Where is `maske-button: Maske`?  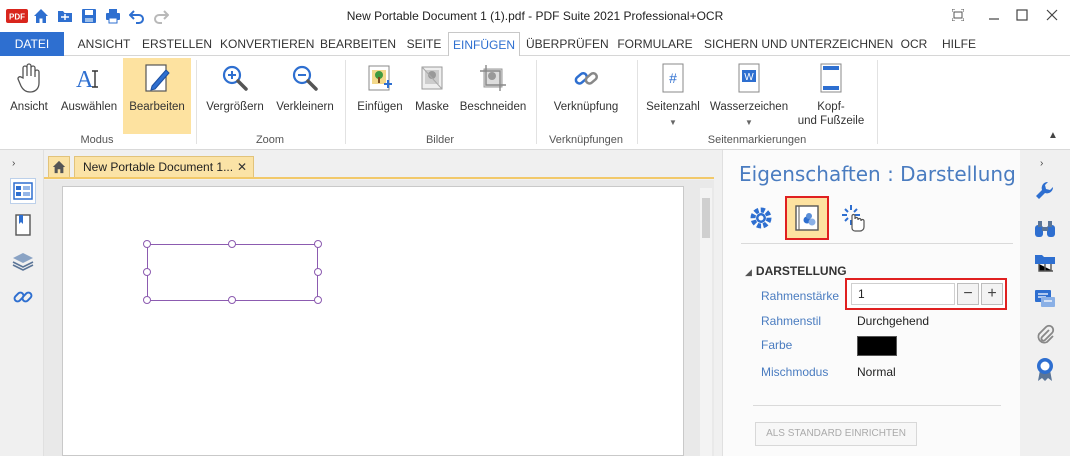
maske-button: Maske is located at coordinates (432, 95).